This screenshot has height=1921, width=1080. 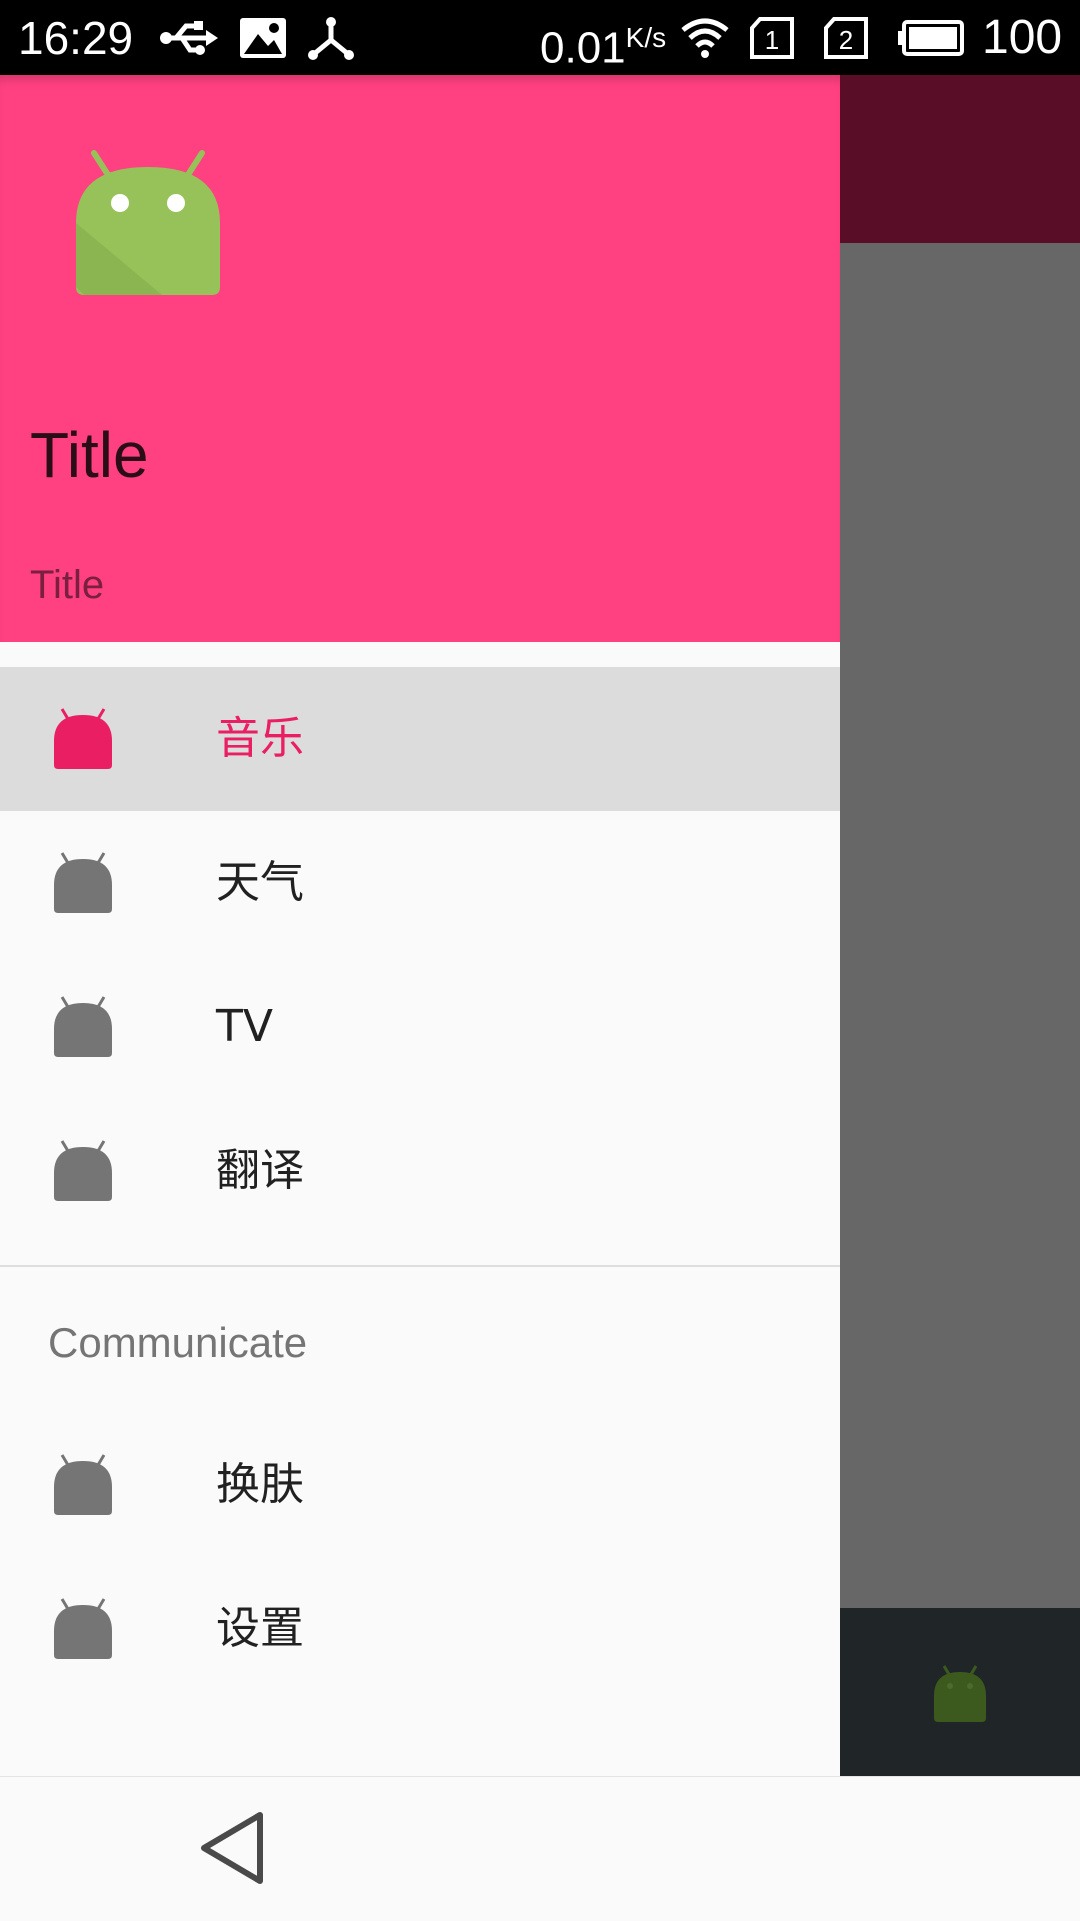 I want to click on menu-label: 音乐, so click(x=260, y=738).